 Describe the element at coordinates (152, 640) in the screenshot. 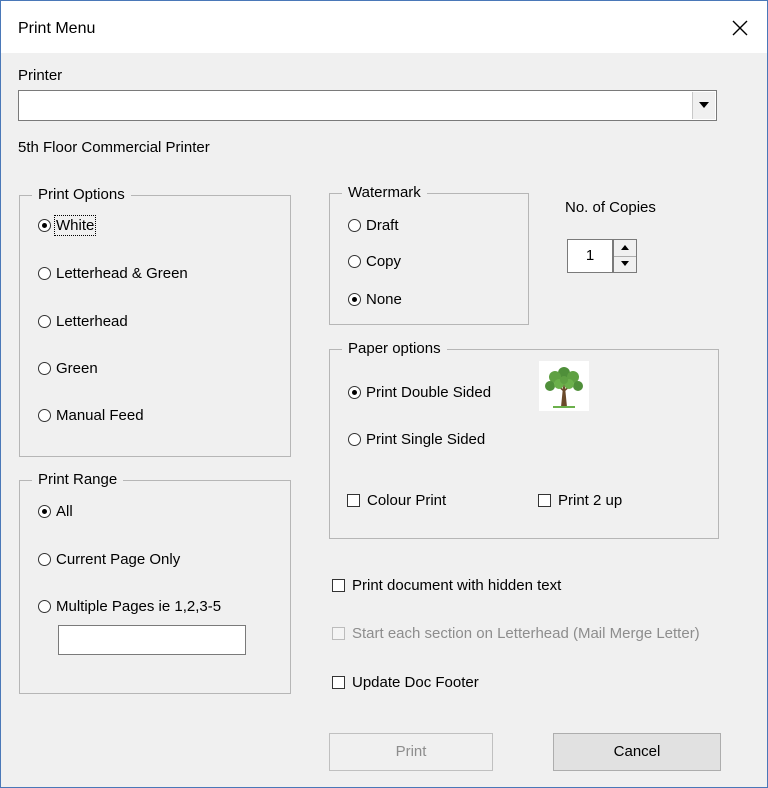

I see `pages-input` at that location.